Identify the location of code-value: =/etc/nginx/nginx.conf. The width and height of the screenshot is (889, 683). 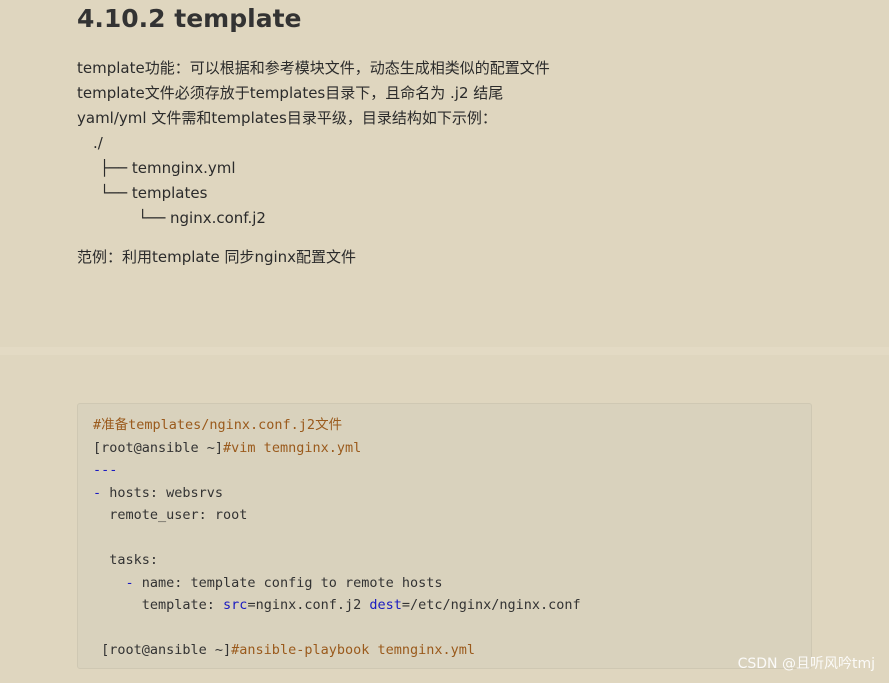
(491, 605).